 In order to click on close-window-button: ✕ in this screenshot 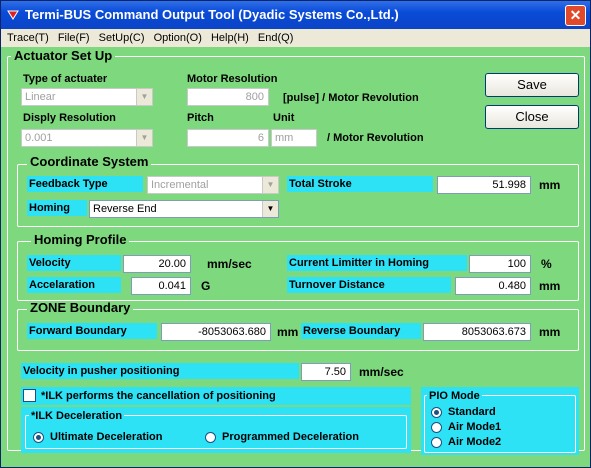, I will do `click(575, 15)`.